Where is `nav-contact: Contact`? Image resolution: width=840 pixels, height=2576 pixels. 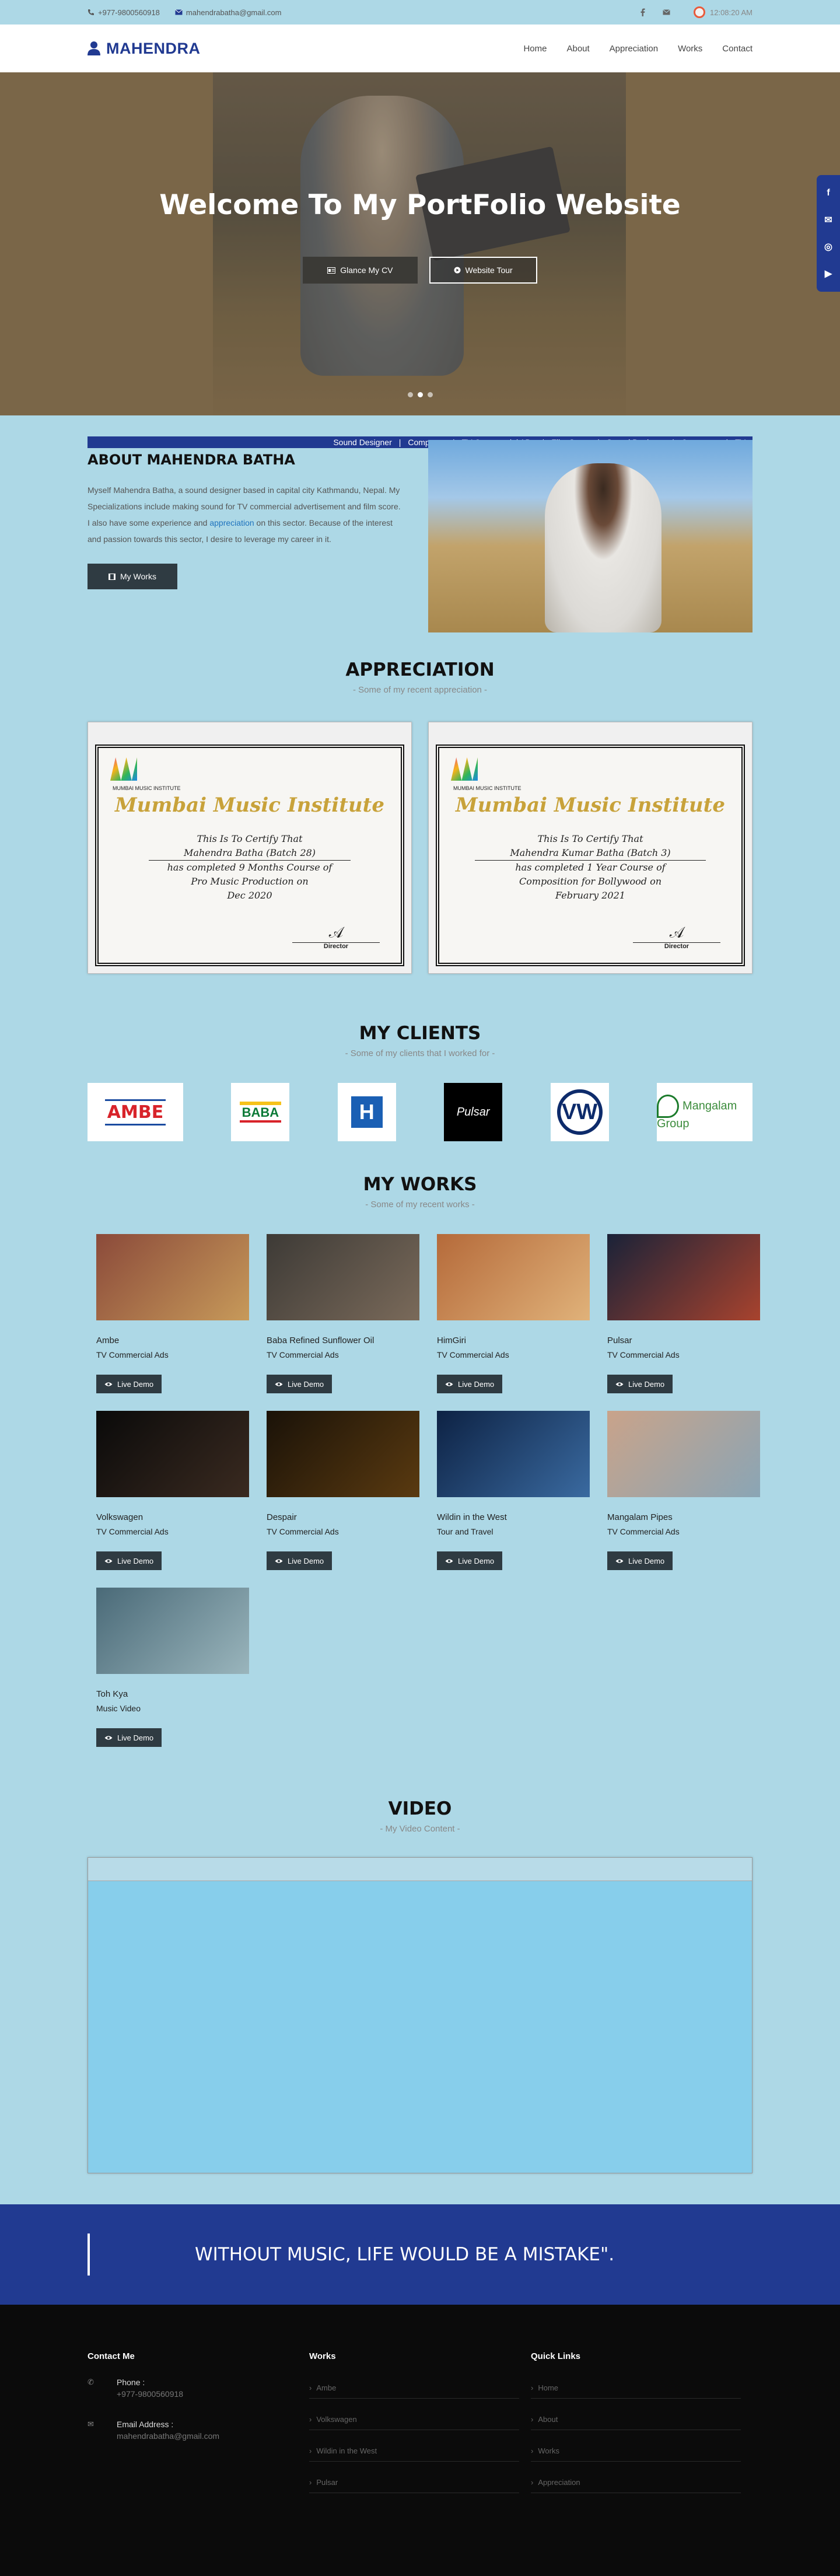
nav-contact: Contact is located at coordinates (737, 49).